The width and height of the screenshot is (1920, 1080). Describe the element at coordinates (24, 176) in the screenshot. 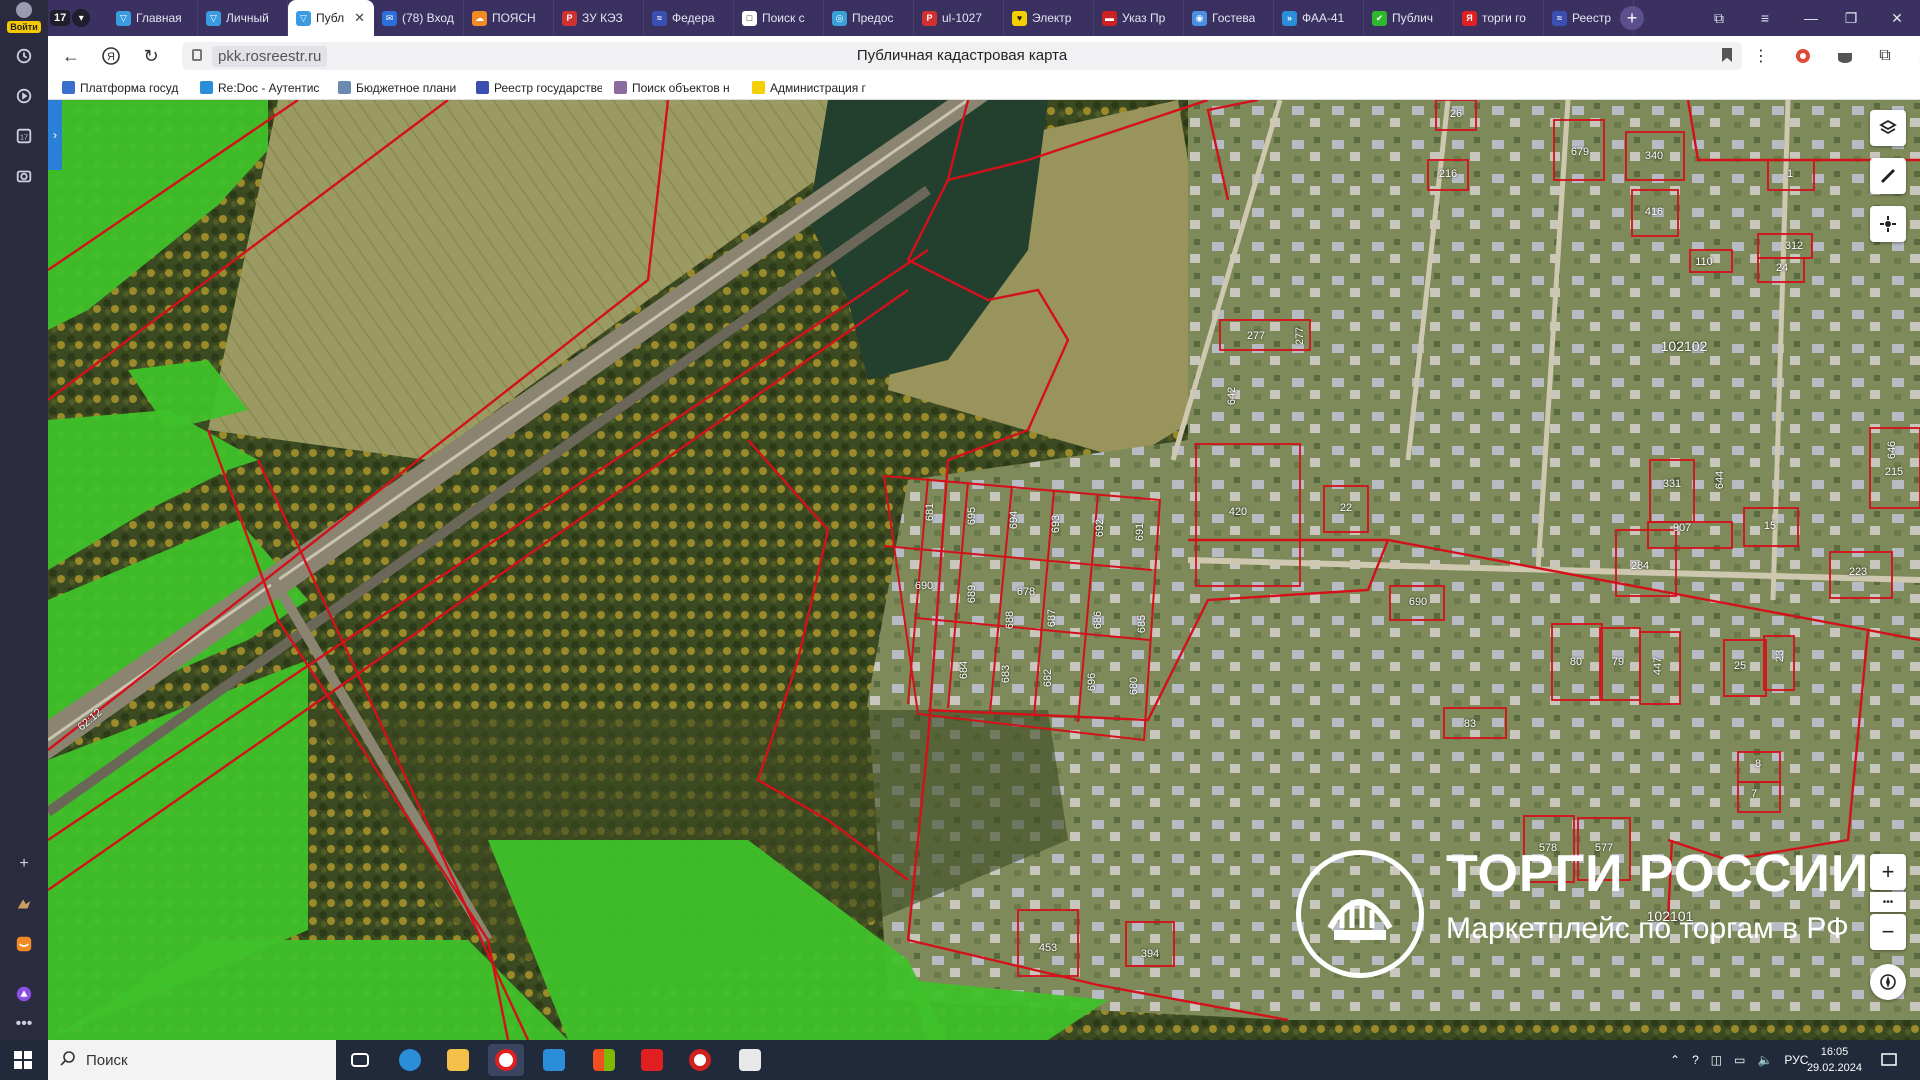

I see `screenshot-icon` at that location.